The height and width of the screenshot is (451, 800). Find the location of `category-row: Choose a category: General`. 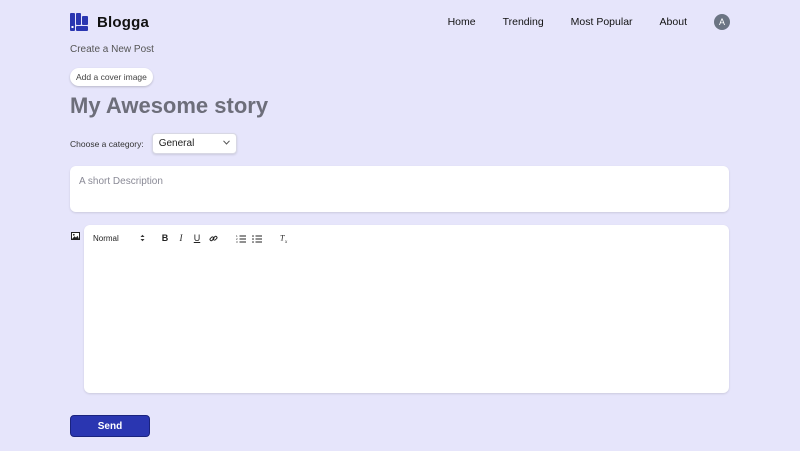

category-row: Choose a category: General is located at coordinates (153, 143).